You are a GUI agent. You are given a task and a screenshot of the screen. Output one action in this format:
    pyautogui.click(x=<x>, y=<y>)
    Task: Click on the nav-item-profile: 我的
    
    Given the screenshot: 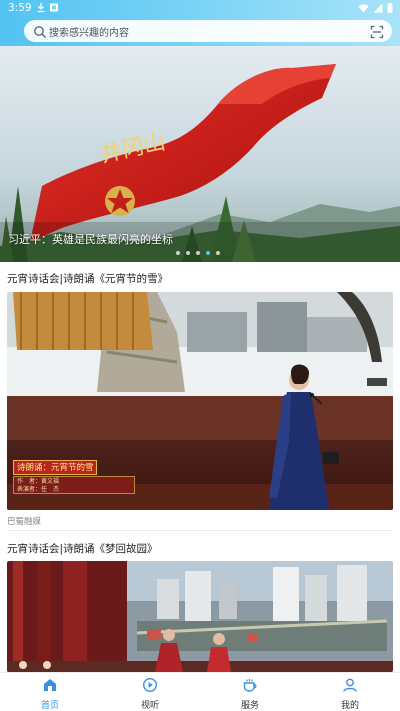 What is the action you would take?
    pyautogui.click(x=350, y=694)
    